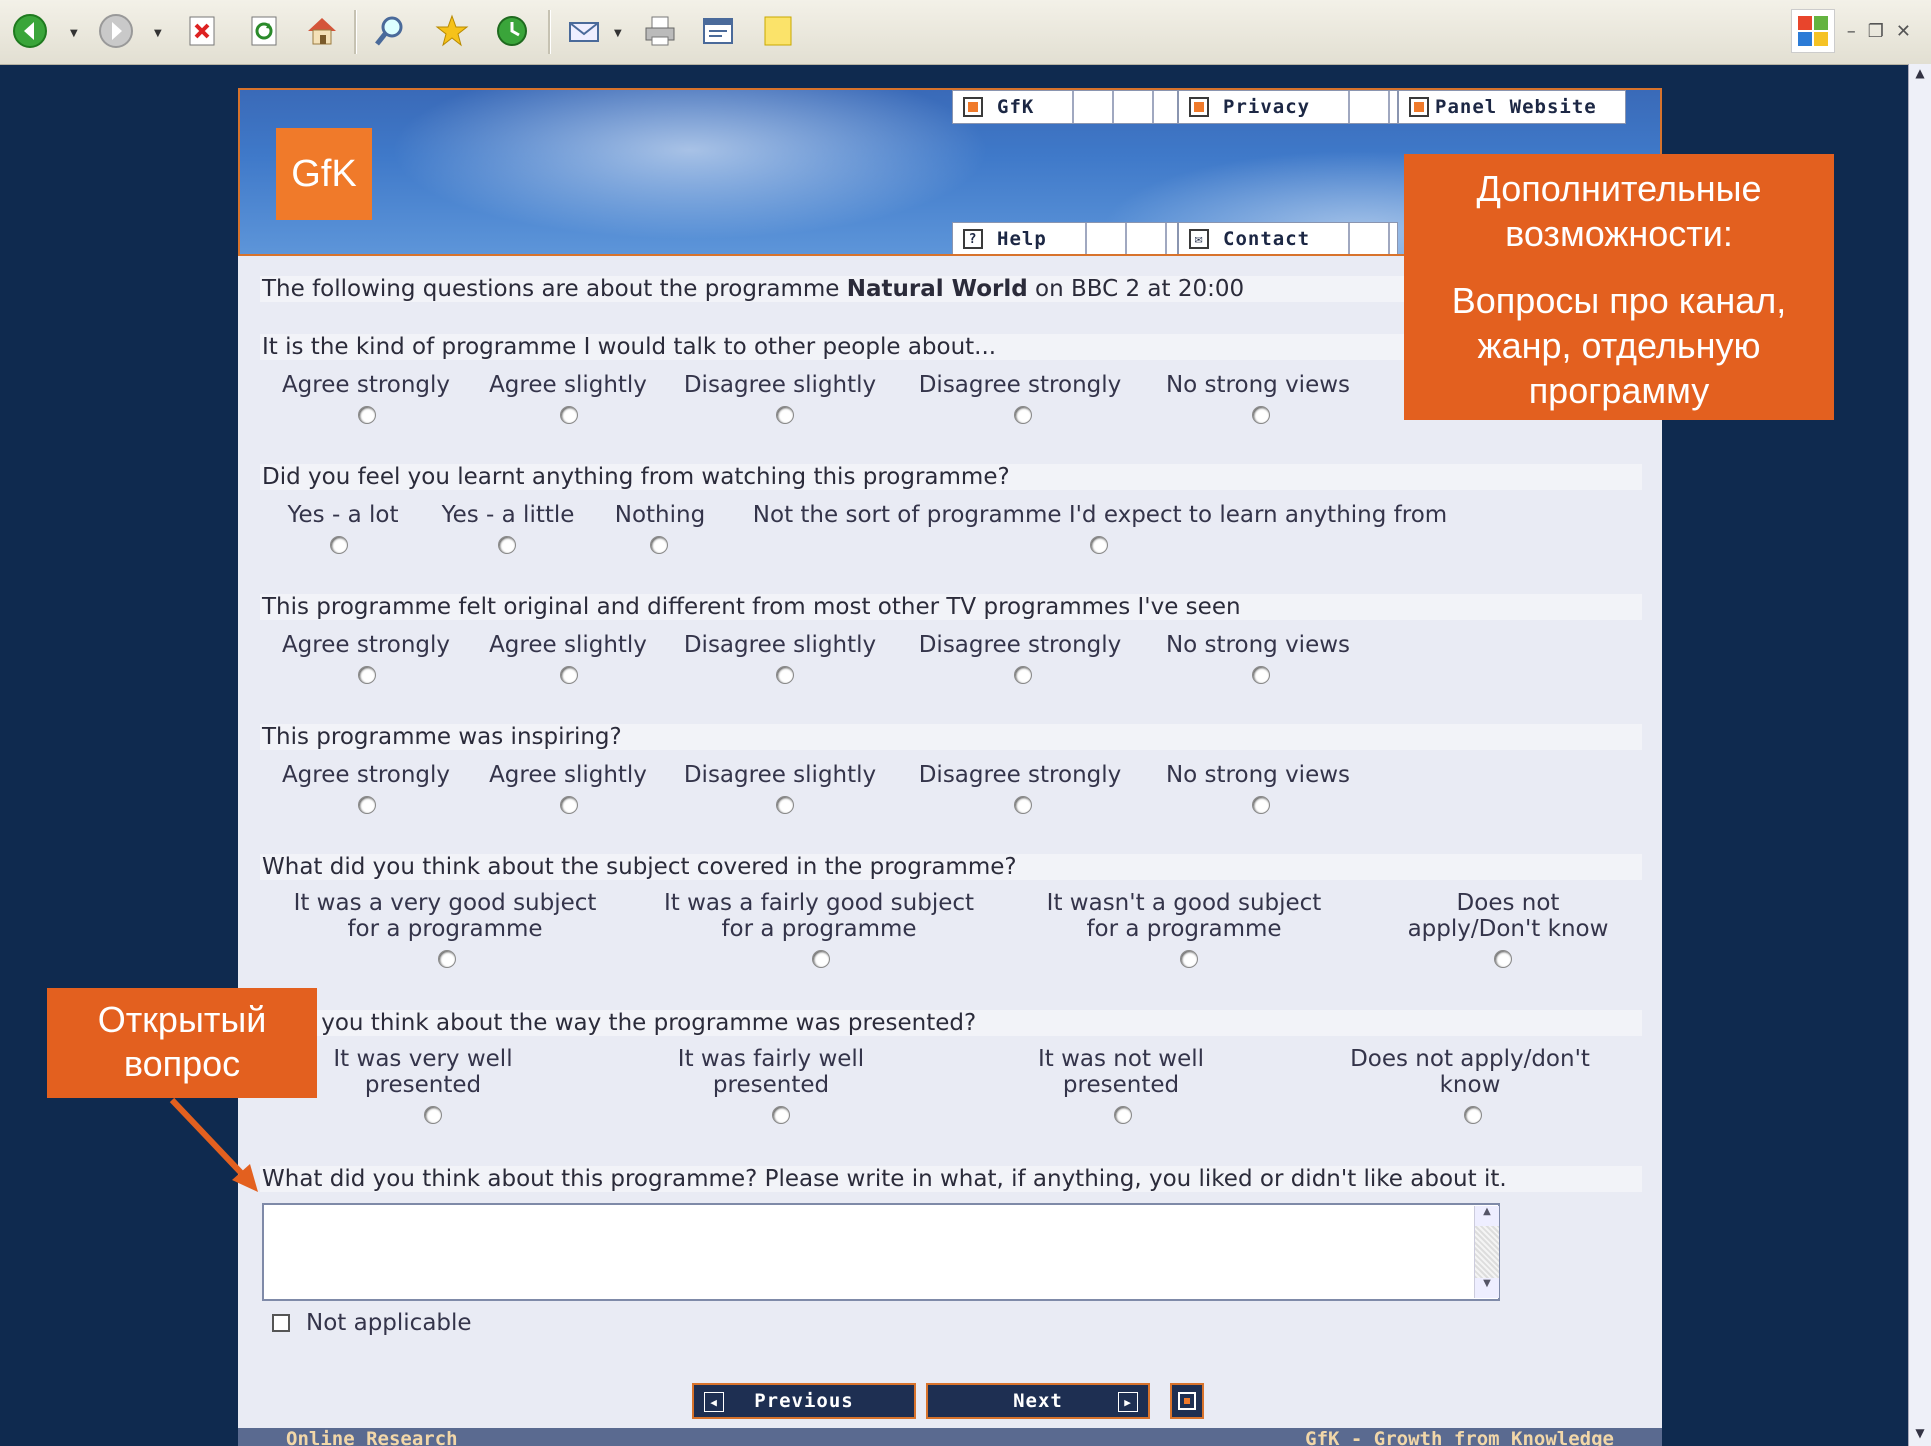 The height and width of the screenshot is (1446, 1931). I want to click on callout-arrow, so click(213, 1144).